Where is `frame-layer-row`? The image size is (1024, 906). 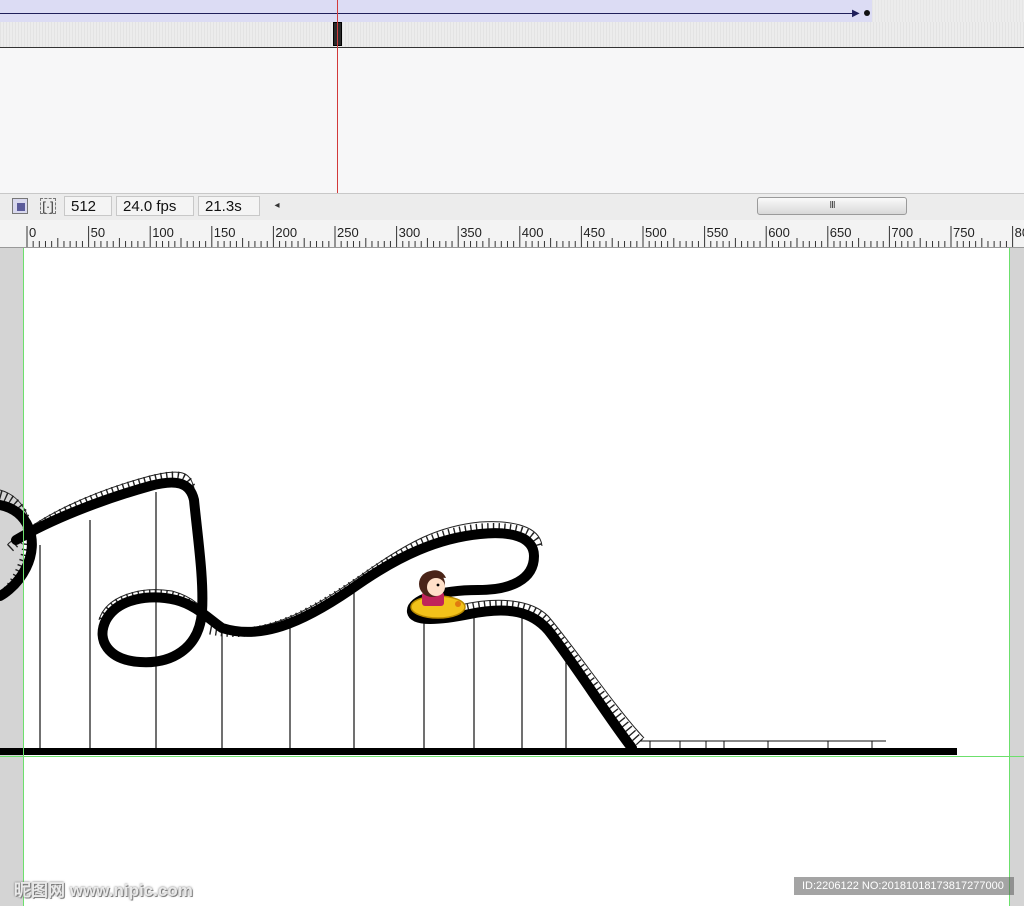
frame-layer-row is located at coordinates (512, 35).